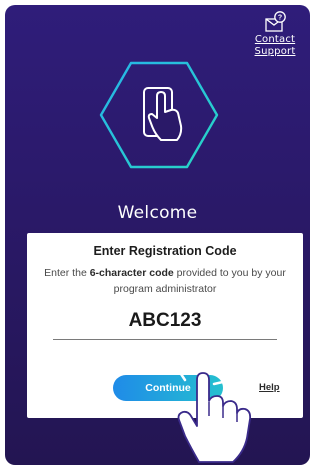 The image size is (320, 472). What do you see at coordinates (165, 251) in the screenshot?
I see `card-title: Enter Registration Code` at bounding box center [165, 251].